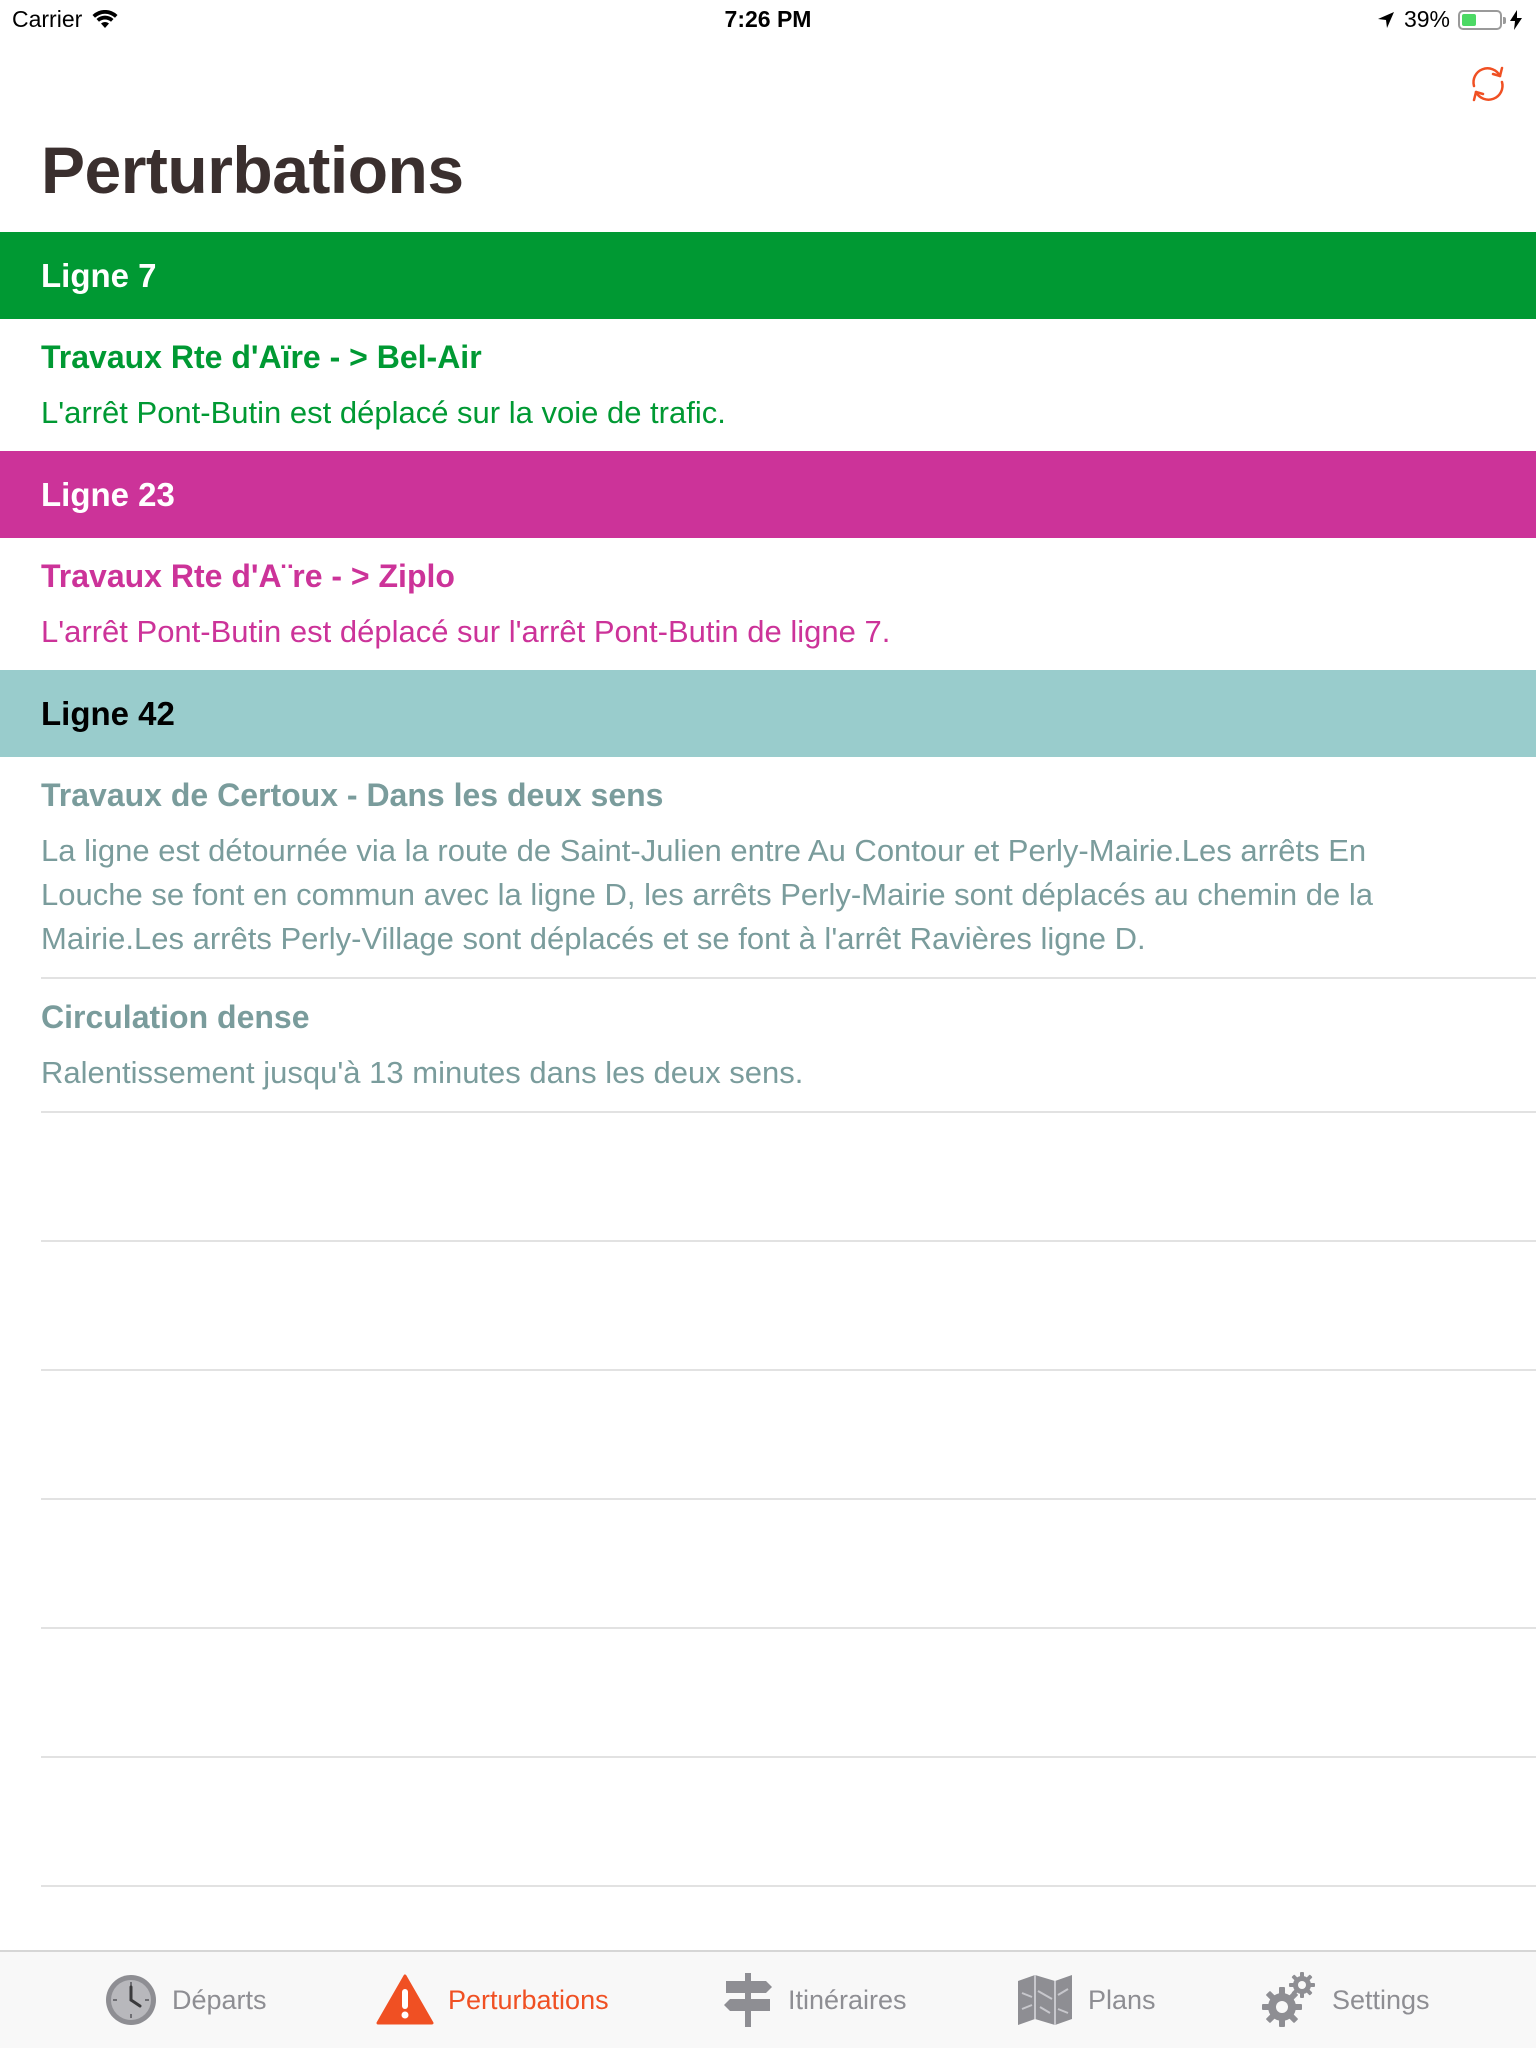  Describe the element at coordinates (175, 1017) in the screenshot. I see `item-title: Circulation dense` at that location.